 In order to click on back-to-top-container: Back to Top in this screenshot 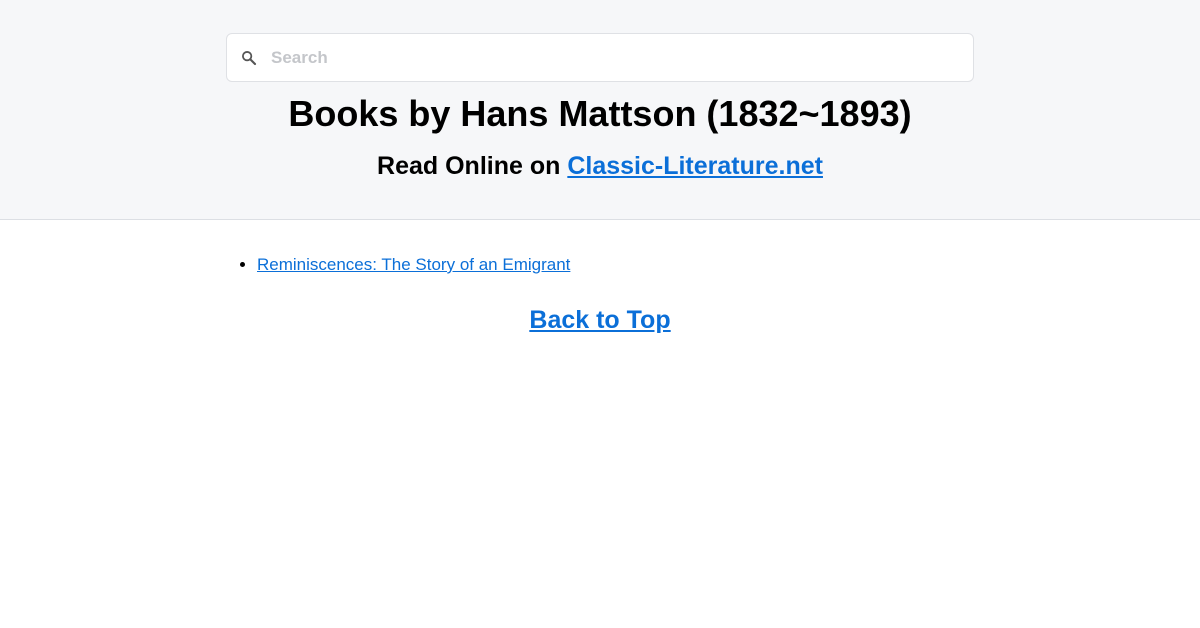, I will do `click(600, 320)`.